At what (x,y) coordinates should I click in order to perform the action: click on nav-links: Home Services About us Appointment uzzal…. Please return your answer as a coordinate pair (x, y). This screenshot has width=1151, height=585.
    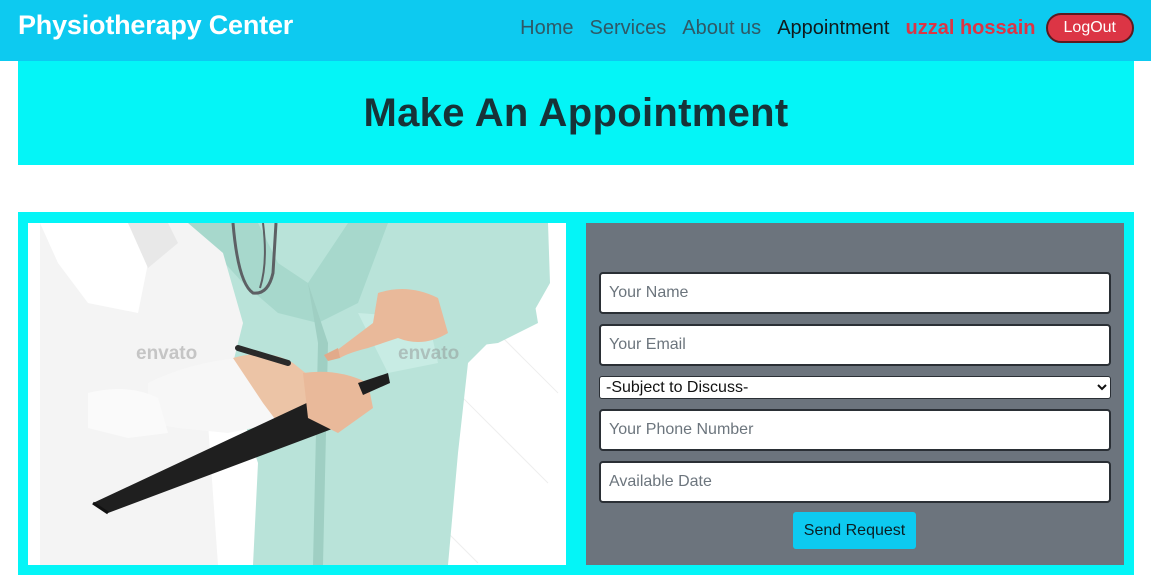
    Looking at the image, I should click on (819, 28).